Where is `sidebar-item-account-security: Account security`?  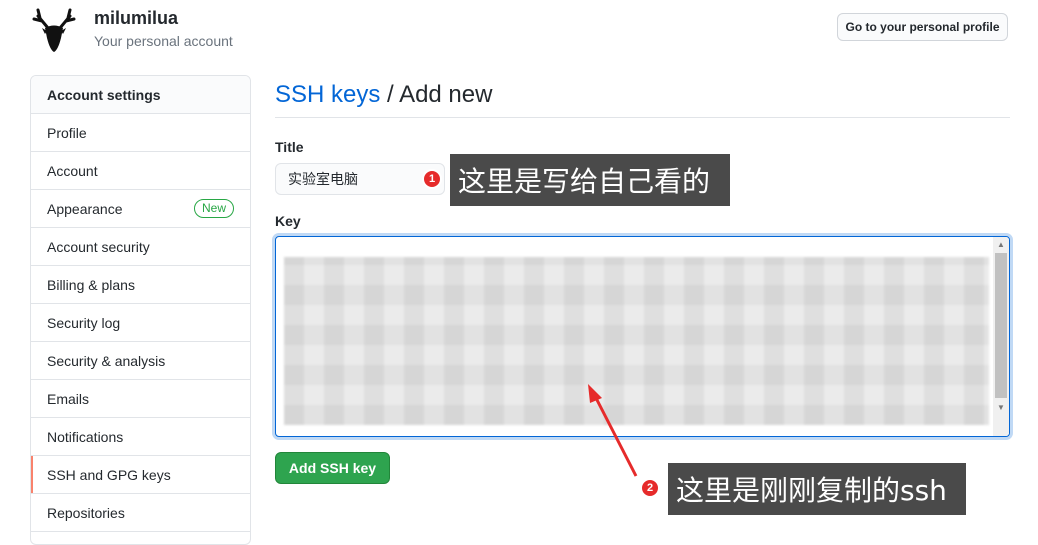
sidebar-item-account-security: Account security is located at coordinates (140, 247).